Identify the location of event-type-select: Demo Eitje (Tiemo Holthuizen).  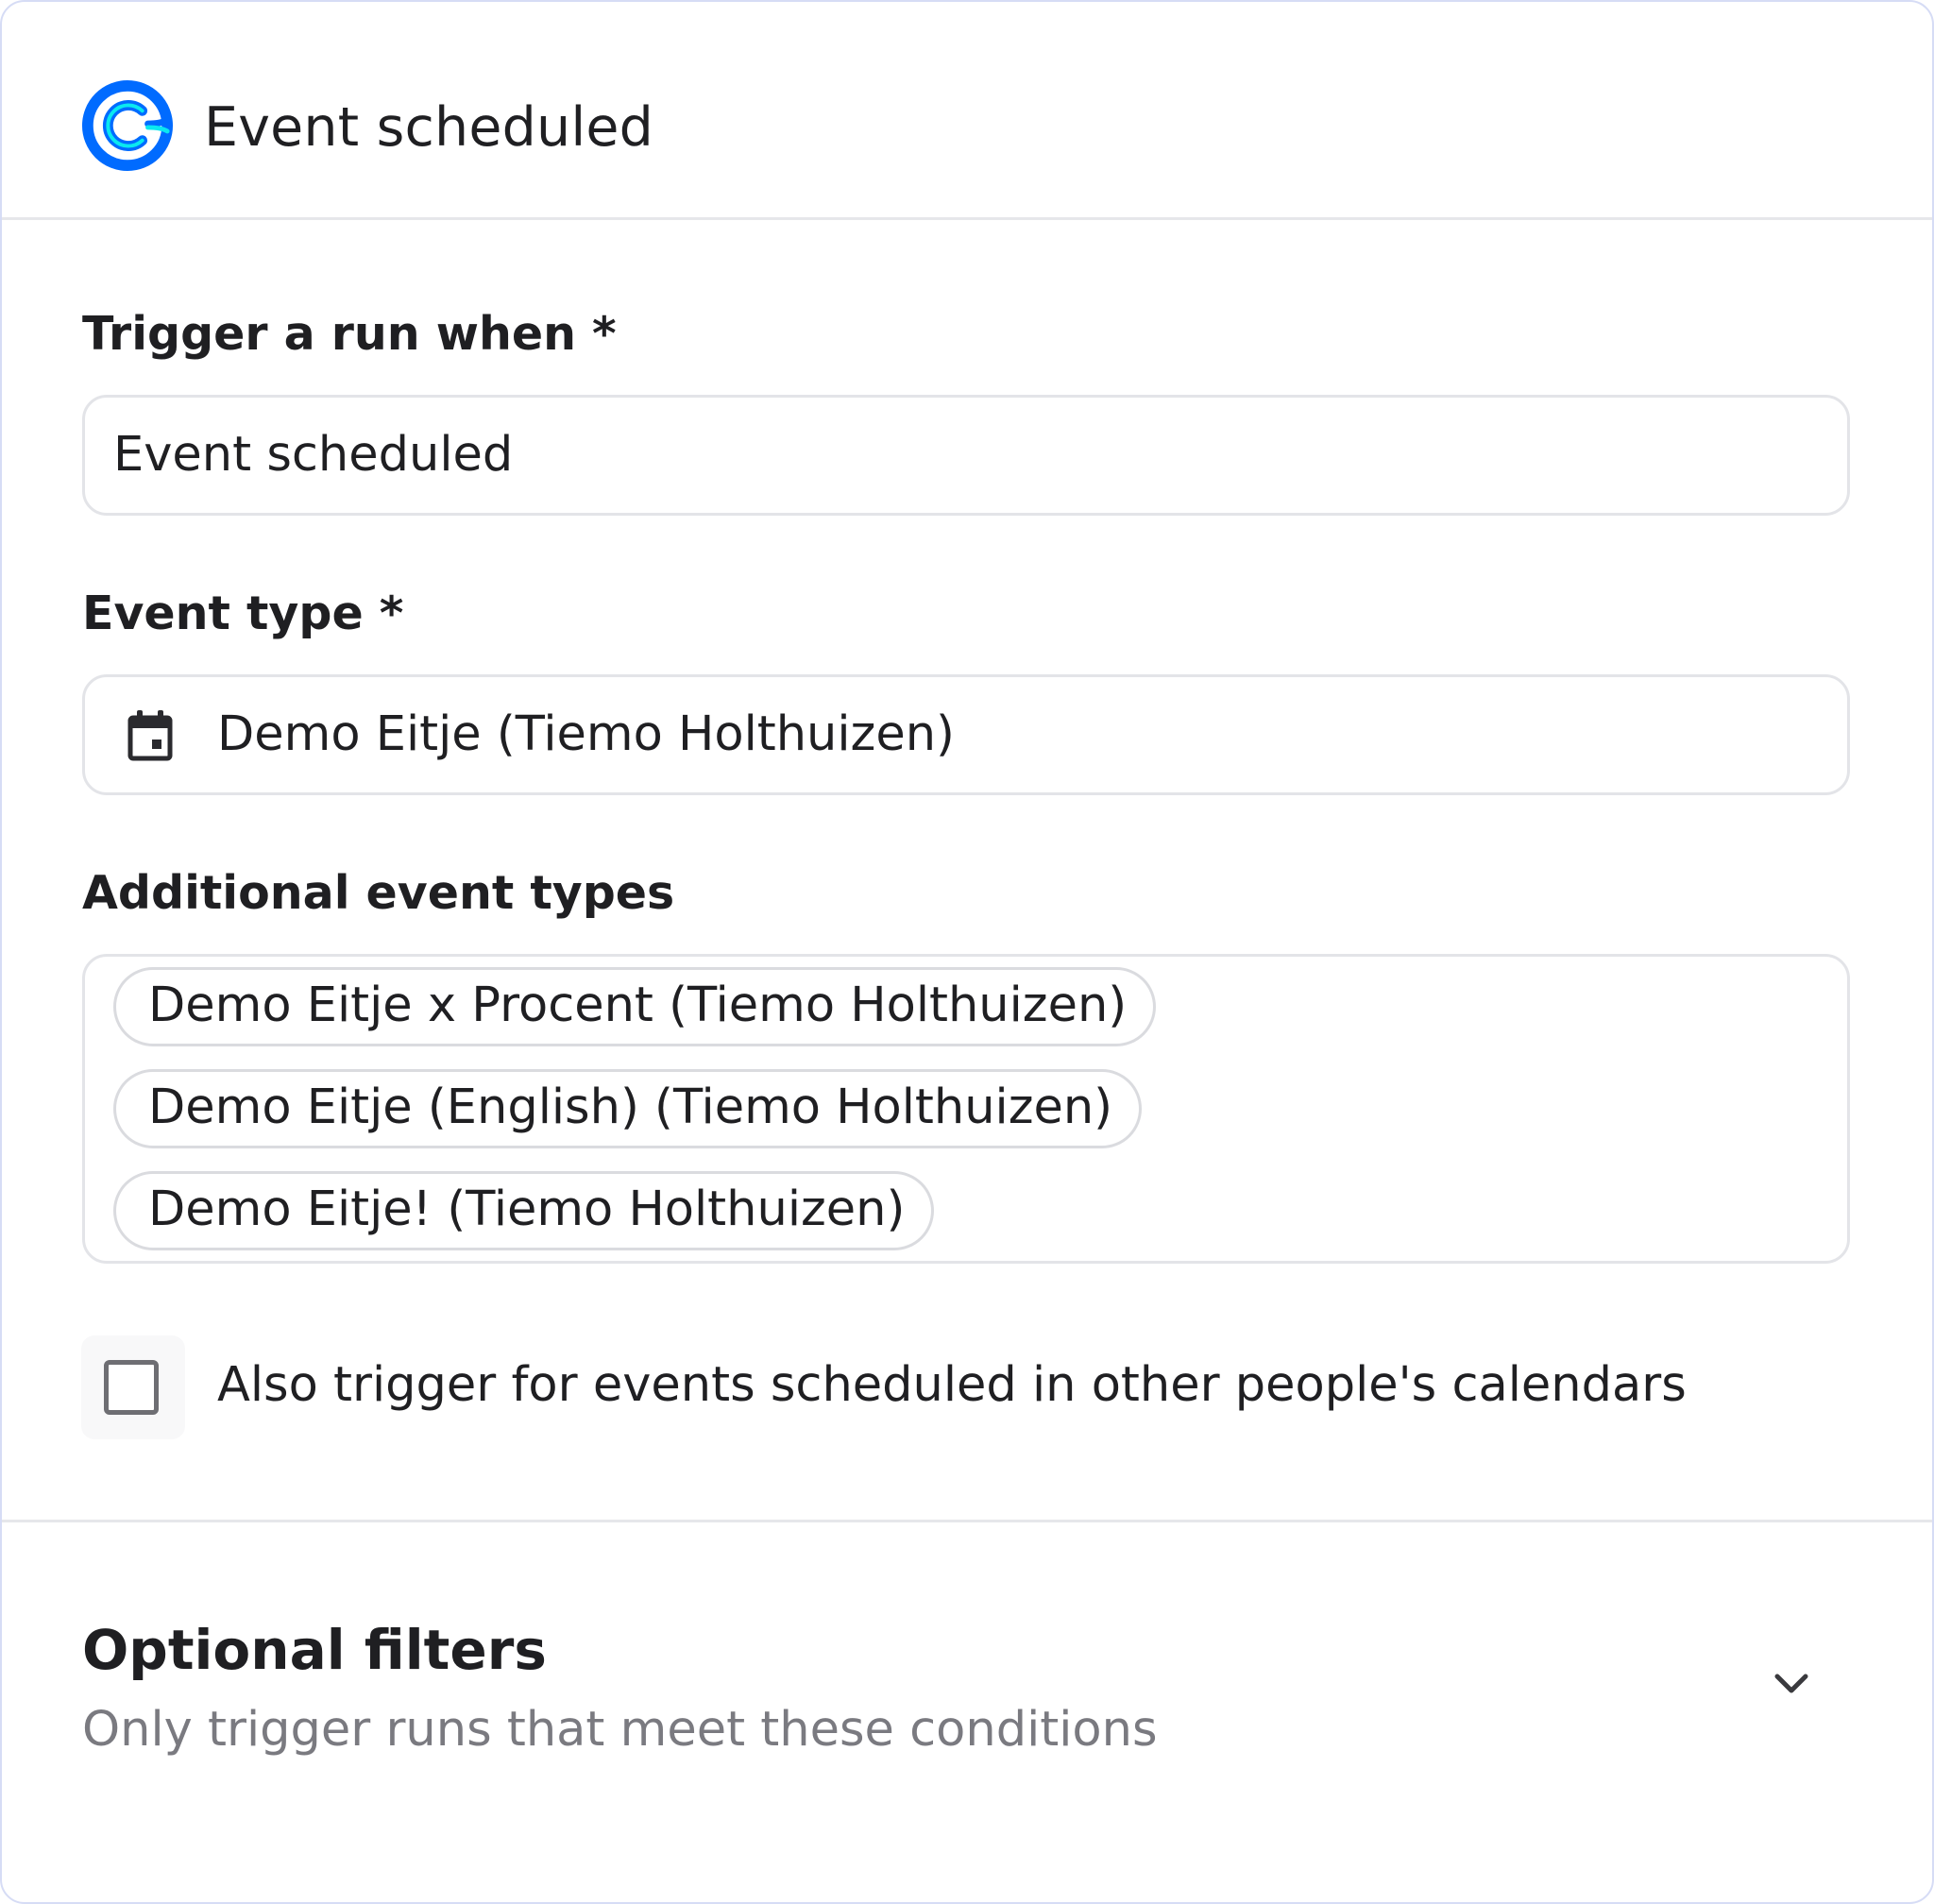
(966, 734).